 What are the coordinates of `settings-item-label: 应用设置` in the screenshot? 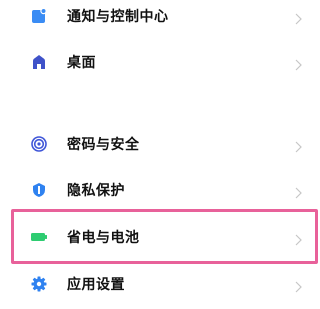 It's located at (96, 285).